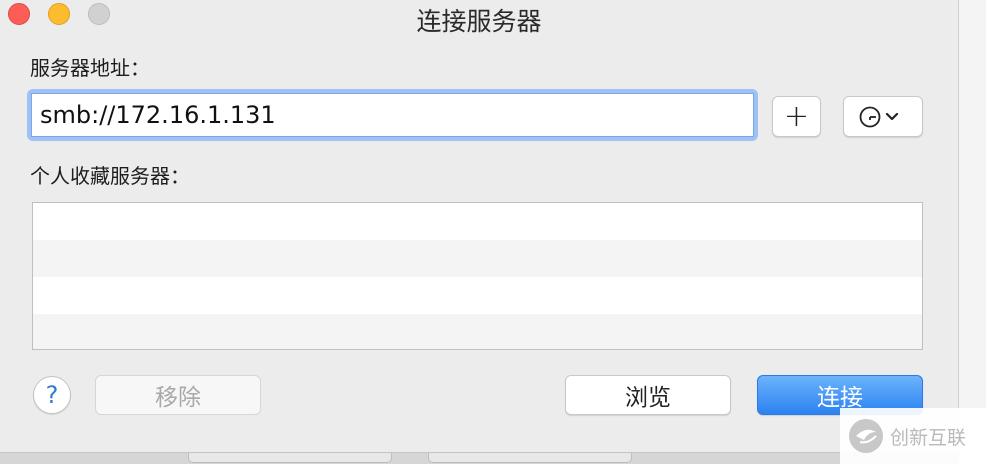 This screenshot has height=464, width=986. Describe the element at coordinates (90, 68) in the screenshot. I see `server-address-label: 服务器地址：` at that location.